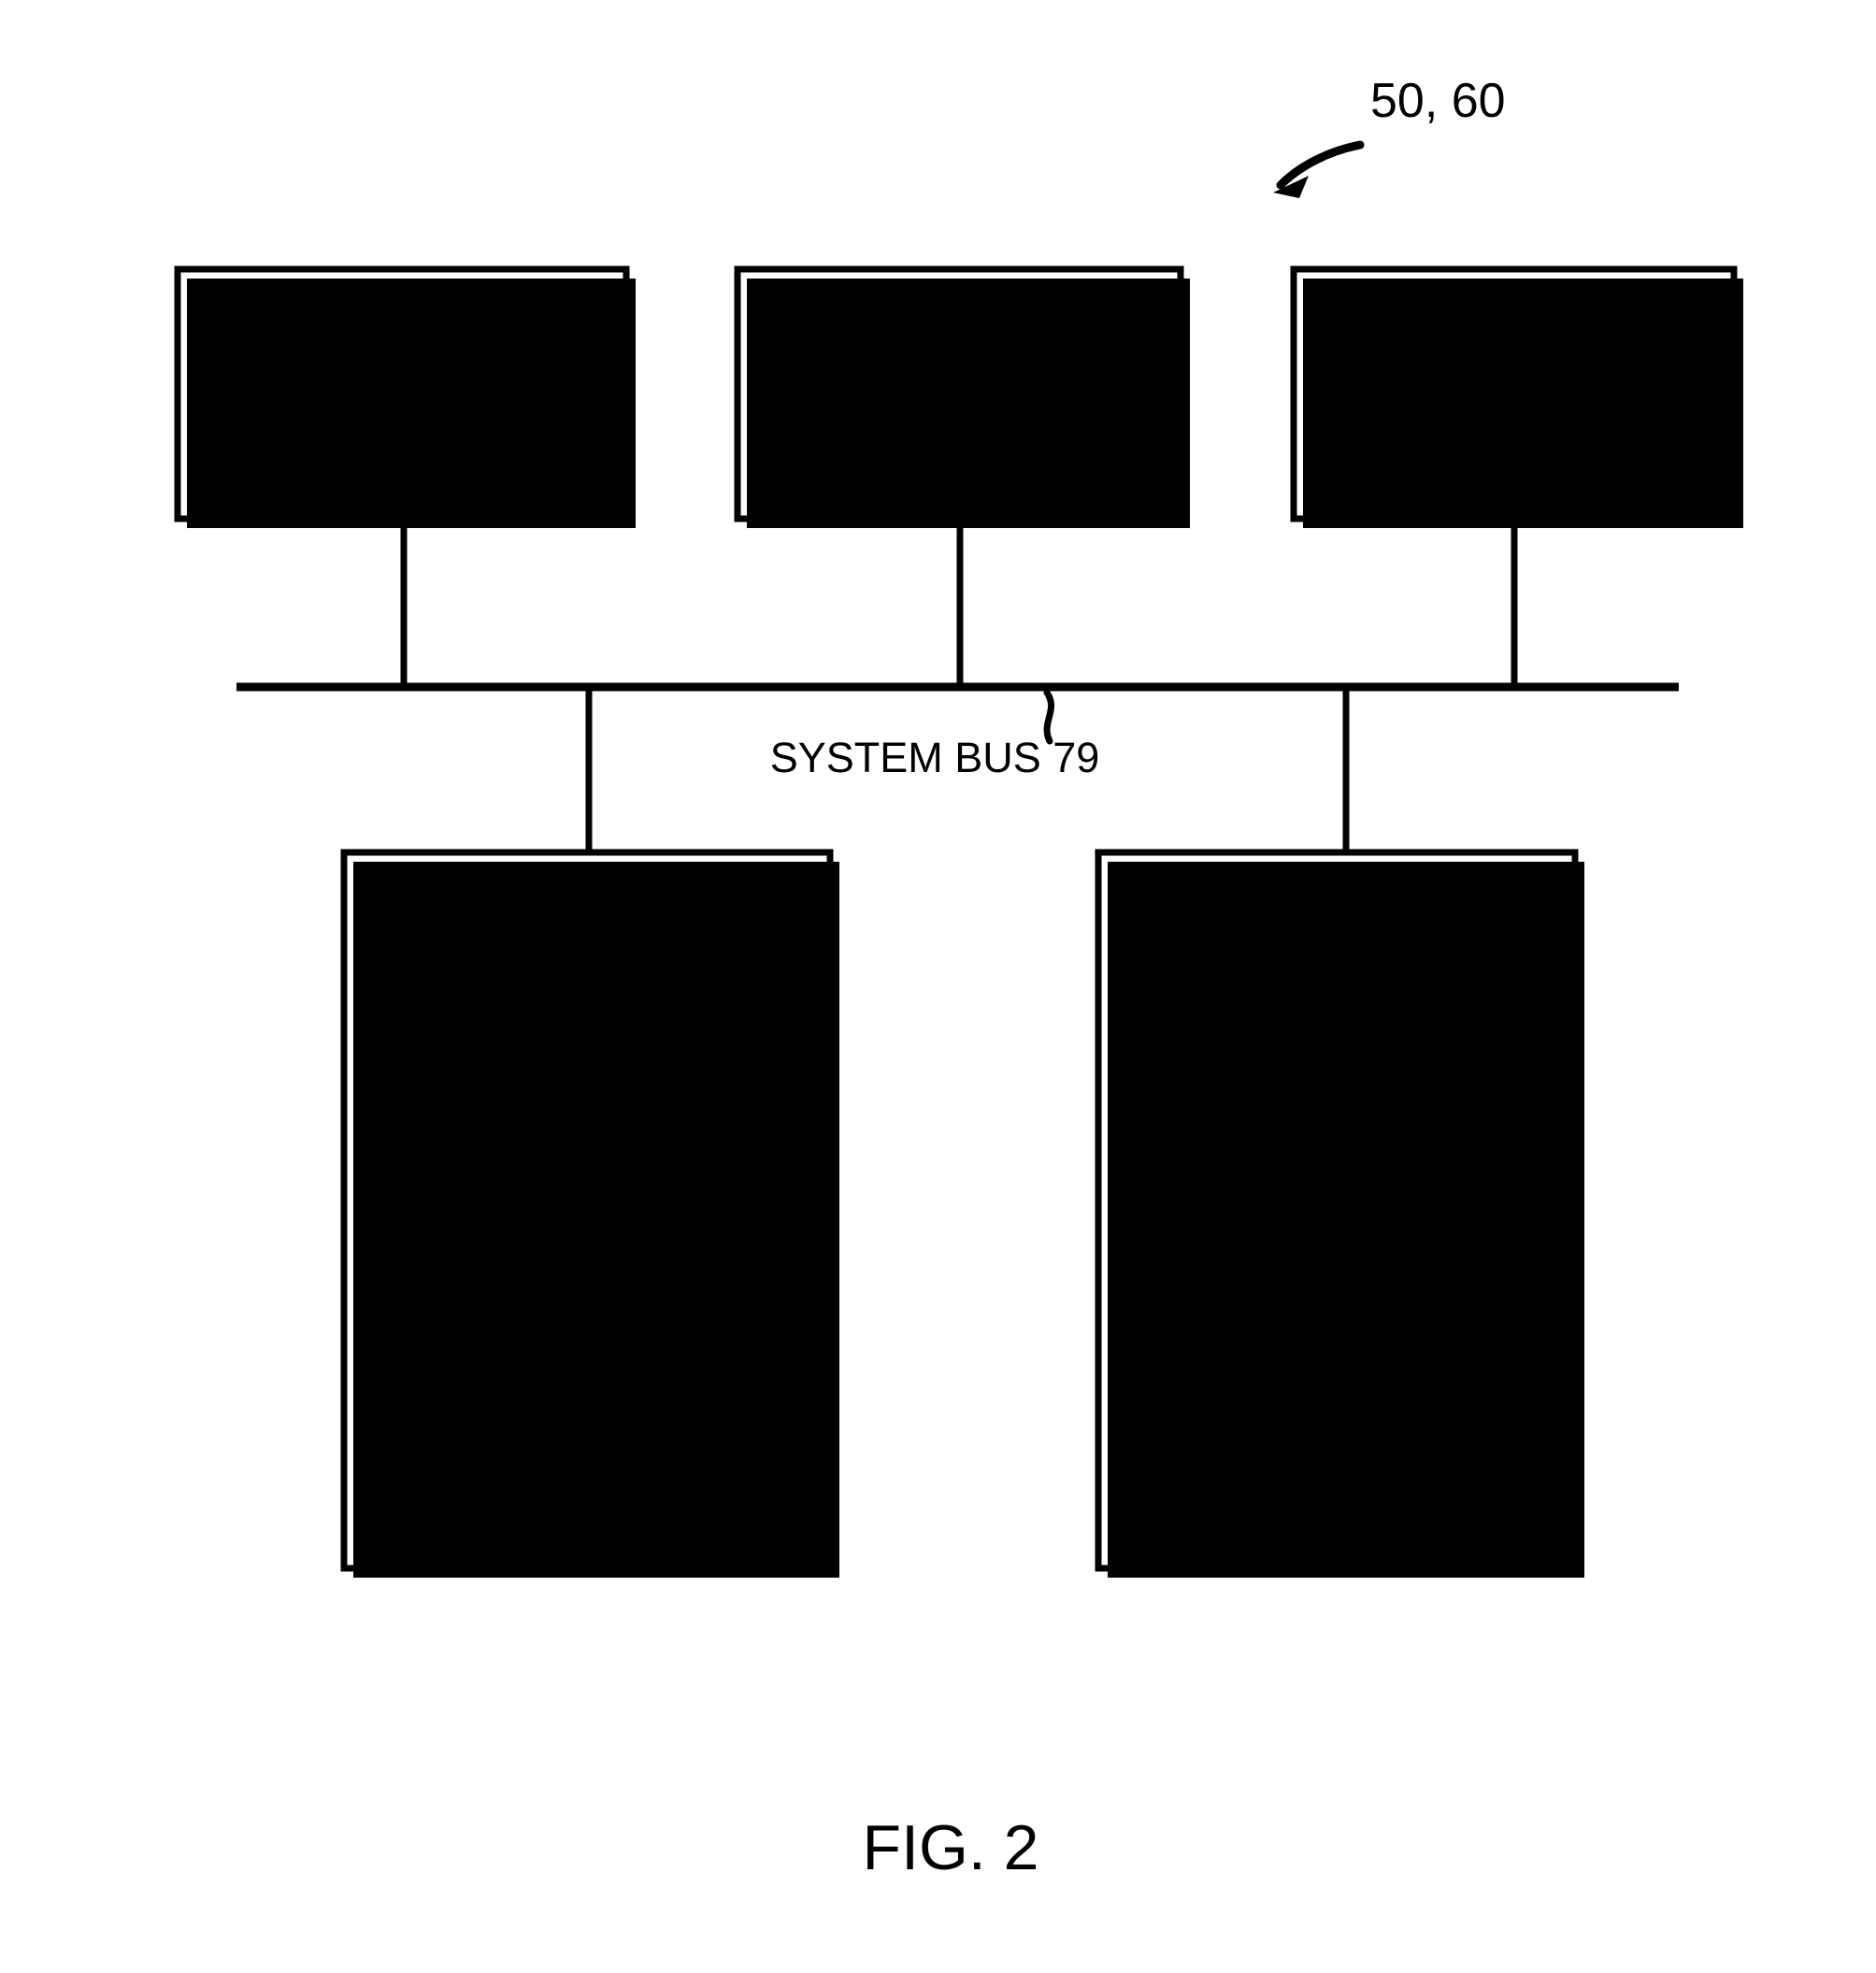  Describe the element at coordinates (959, 405) in the screenshot. I see `cpu-box-label-line-3: UNIT` at that location.